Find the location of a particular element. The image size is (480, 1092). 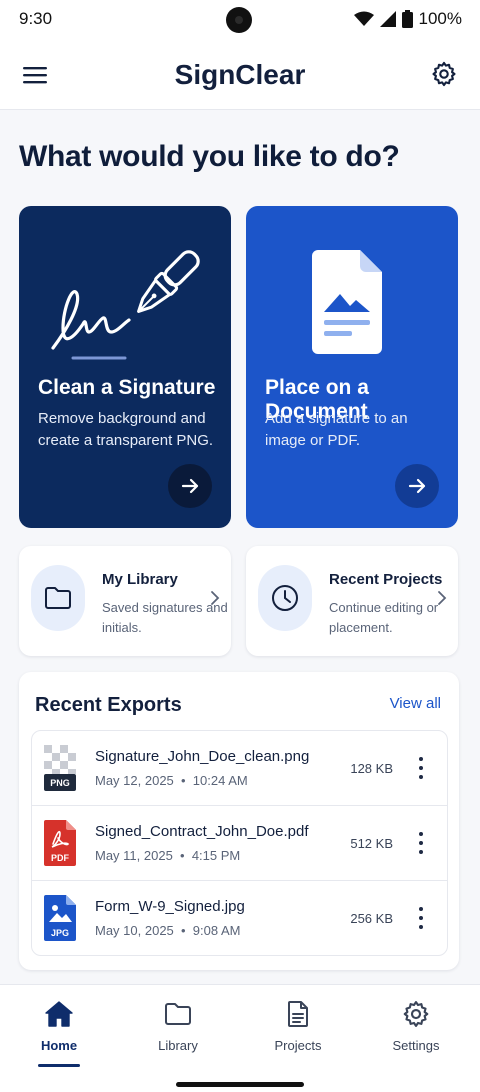

png-file-icon: PNG is located at coordinates (60, 768).